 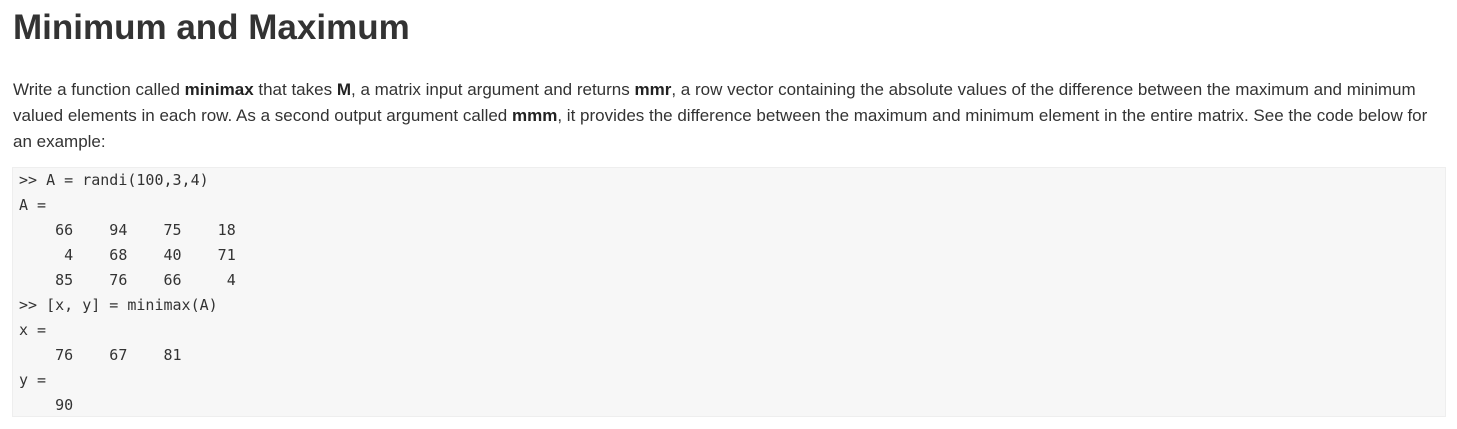 I want to click on code-line: 66 94 75 18, so click(x=127, y=230).